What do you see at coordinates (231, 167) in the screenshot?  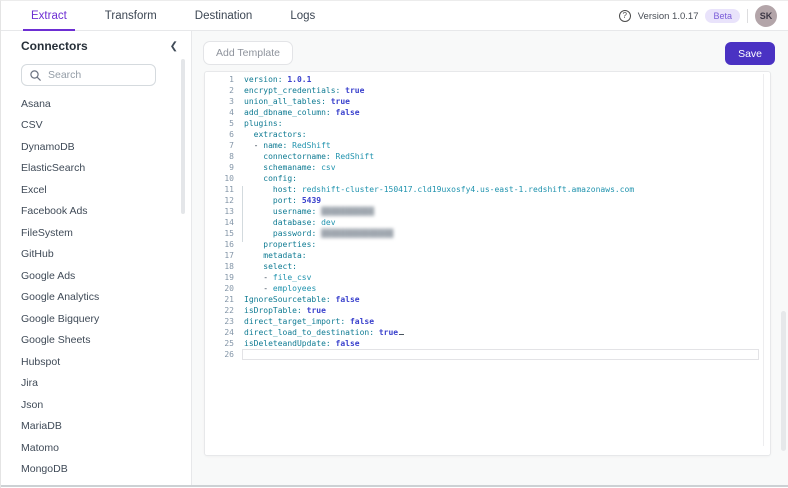 I see `line-number: 9` at bounding box center [231, 167].